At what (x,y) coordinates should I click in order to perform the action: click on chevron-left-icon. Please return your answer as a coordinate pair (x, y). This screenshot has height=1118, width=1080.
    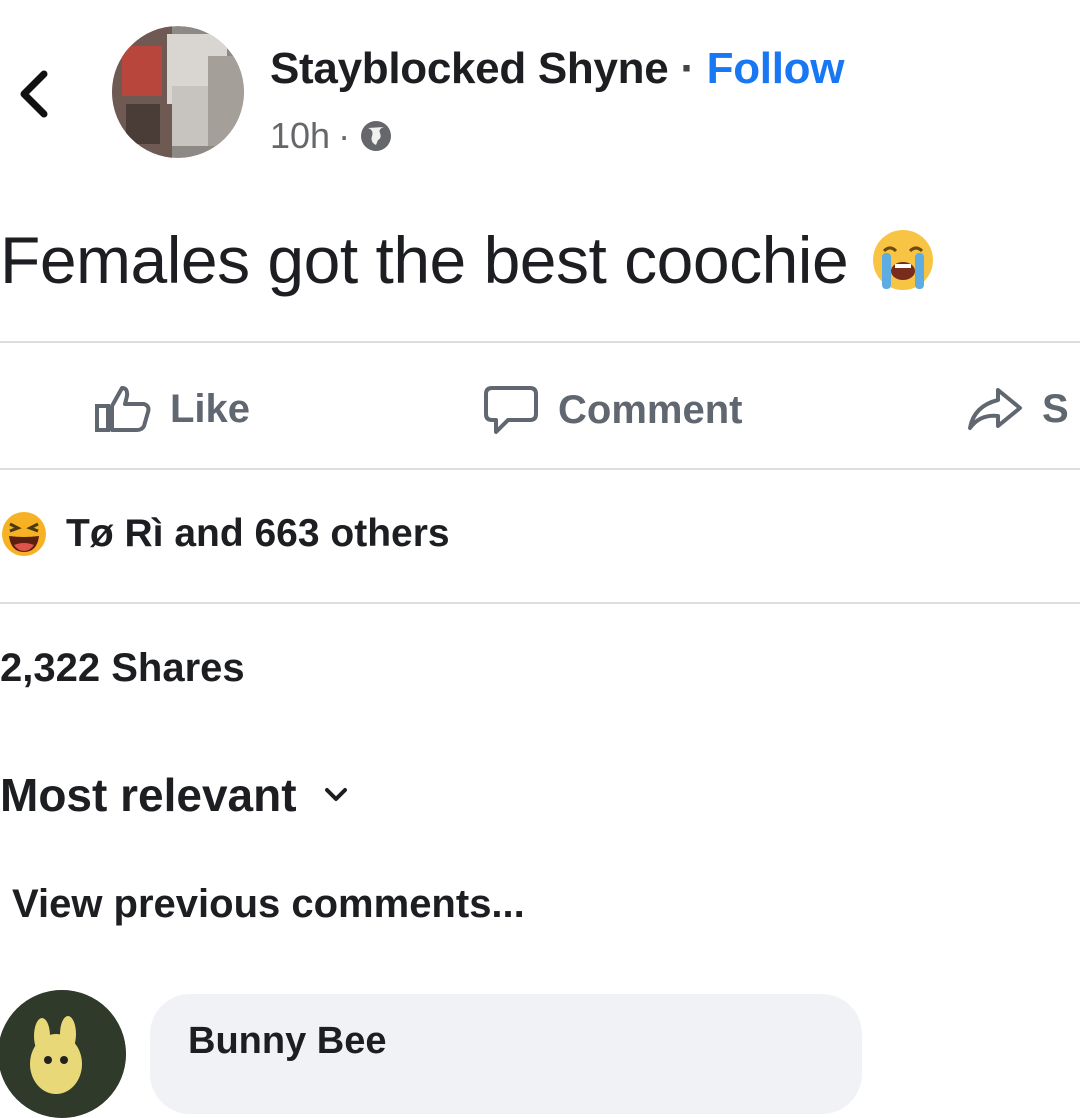
    Looking at the image, I should click on (34, 94).